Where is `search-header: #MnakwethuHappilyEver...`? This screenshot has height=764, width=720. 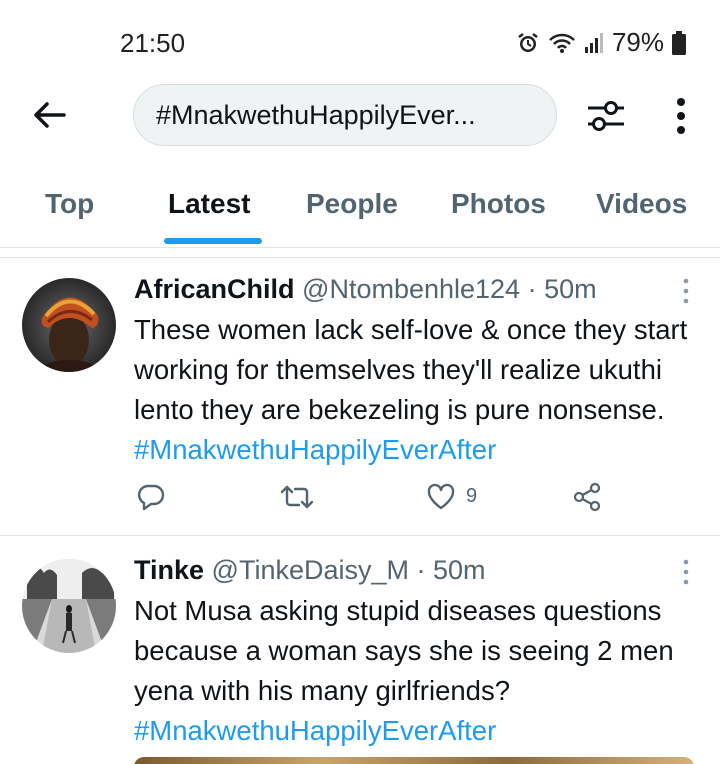 search-header: #MnakwethuHappilyEver... is located at coordinates (360, 115).